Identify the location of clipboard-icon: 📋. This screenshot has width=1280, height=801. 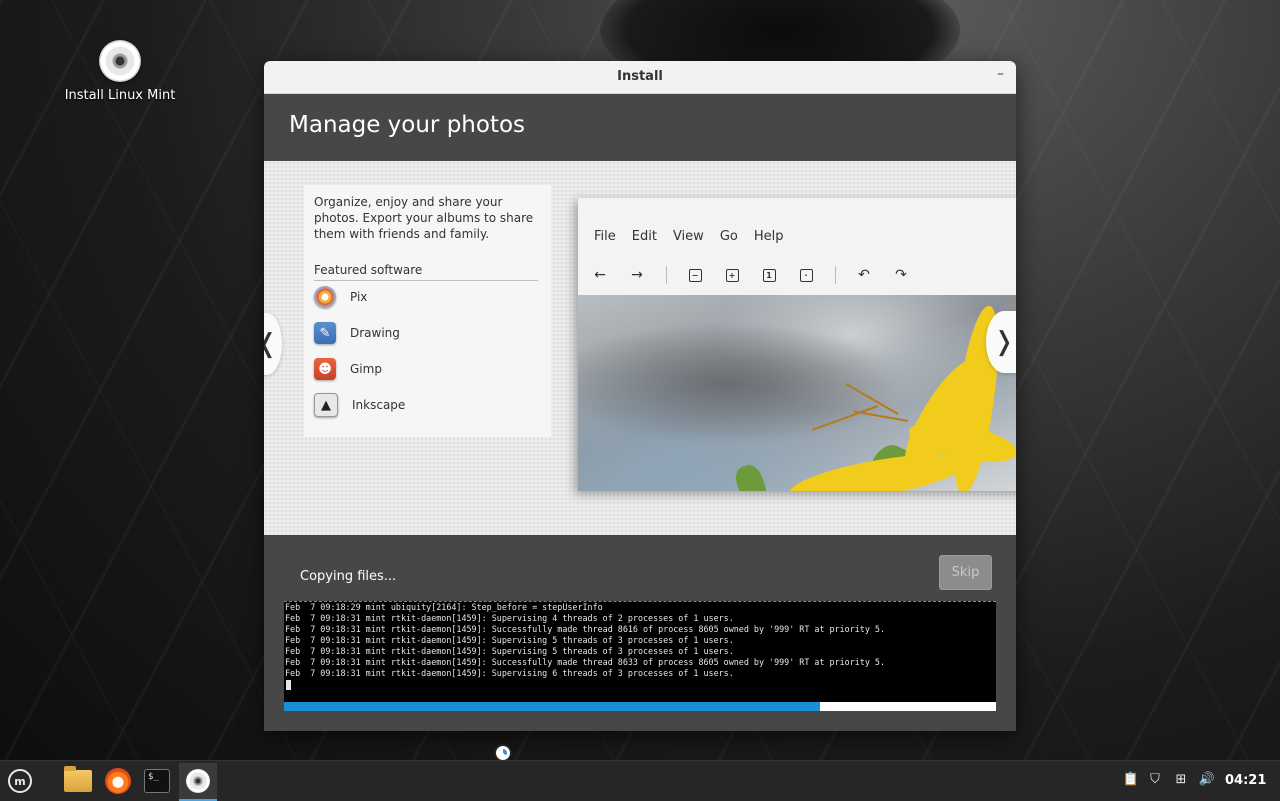
(1131, 779).